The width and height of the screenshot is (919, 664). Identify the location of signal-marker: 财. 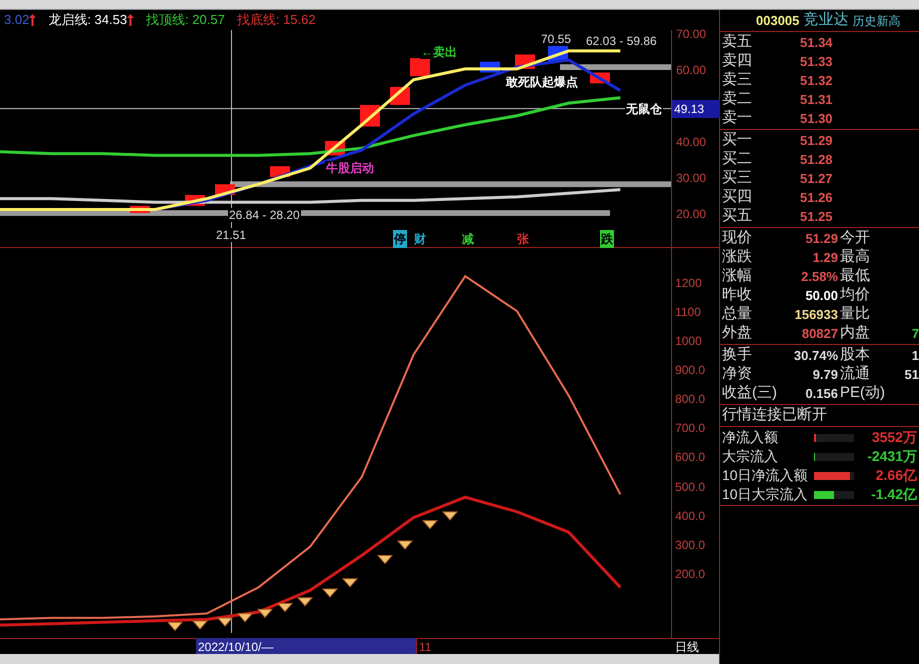
(420, 239).